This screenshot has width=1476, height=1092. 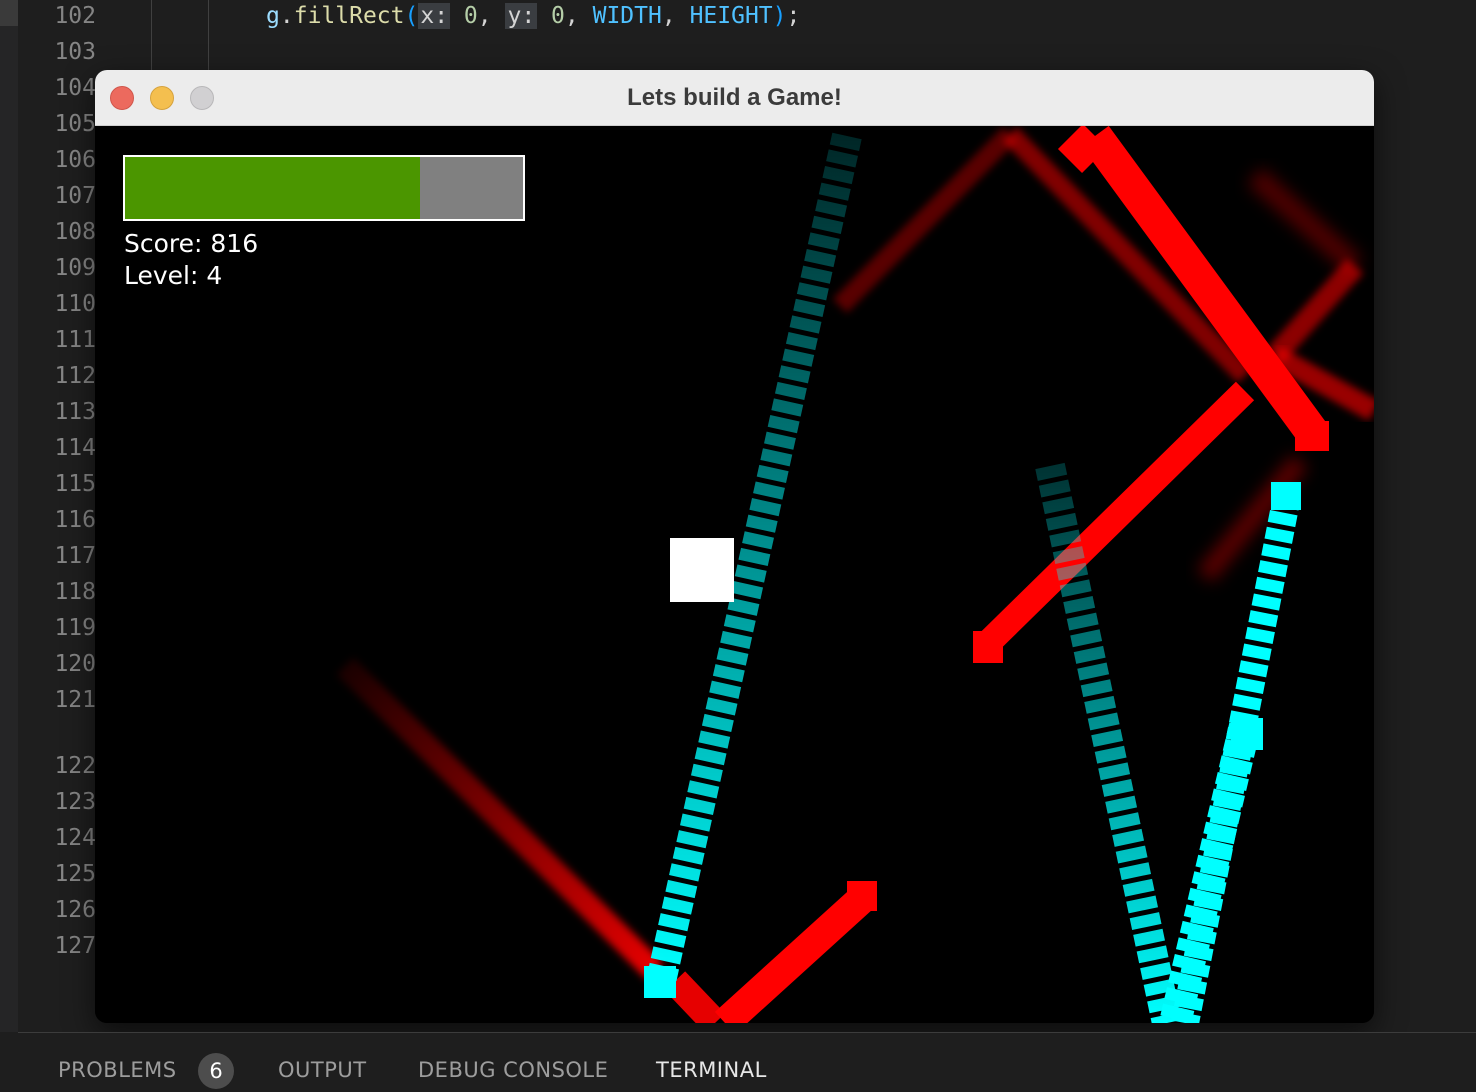 What do you see at coordinates (75, 16) in the screenshot?
I see `line-number: 102` at bounding box center [75, 16].